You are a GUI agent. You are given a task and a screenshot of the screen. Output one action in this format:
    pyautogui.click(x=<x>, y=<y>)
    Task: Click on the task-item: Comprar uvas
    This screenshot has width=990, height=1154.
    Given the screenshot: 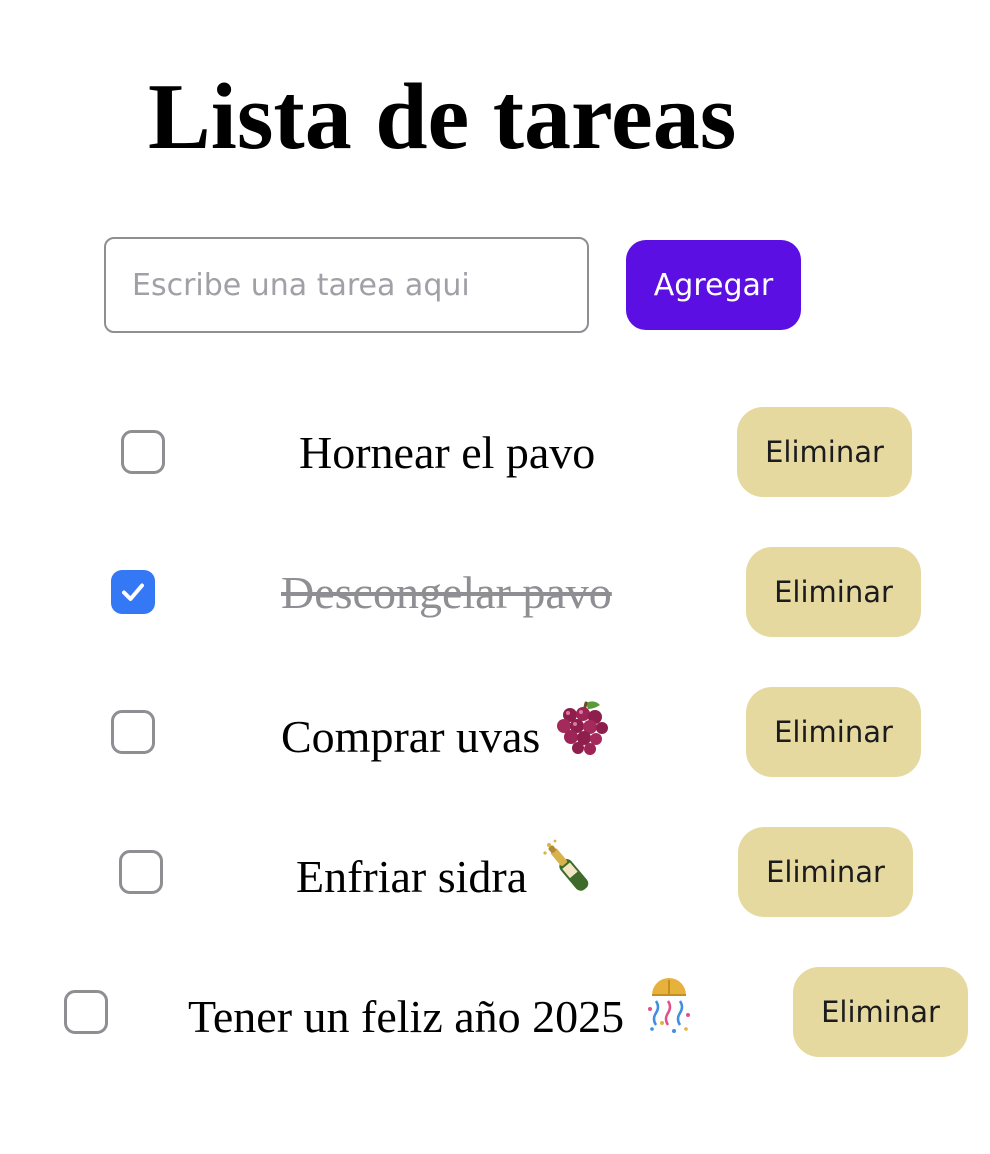 What is the action you would take?
    pyautogui.click(x=446, y=740)
    